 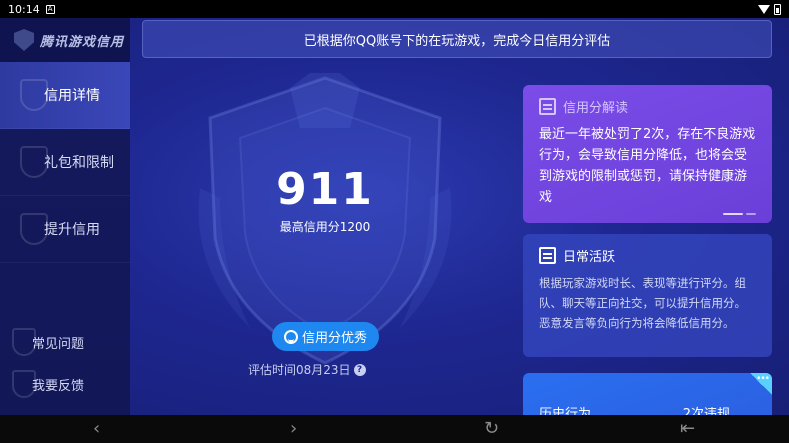 I want to click on sidebar-item-improve-credit: 提升信用, so click(x=65, y=229).